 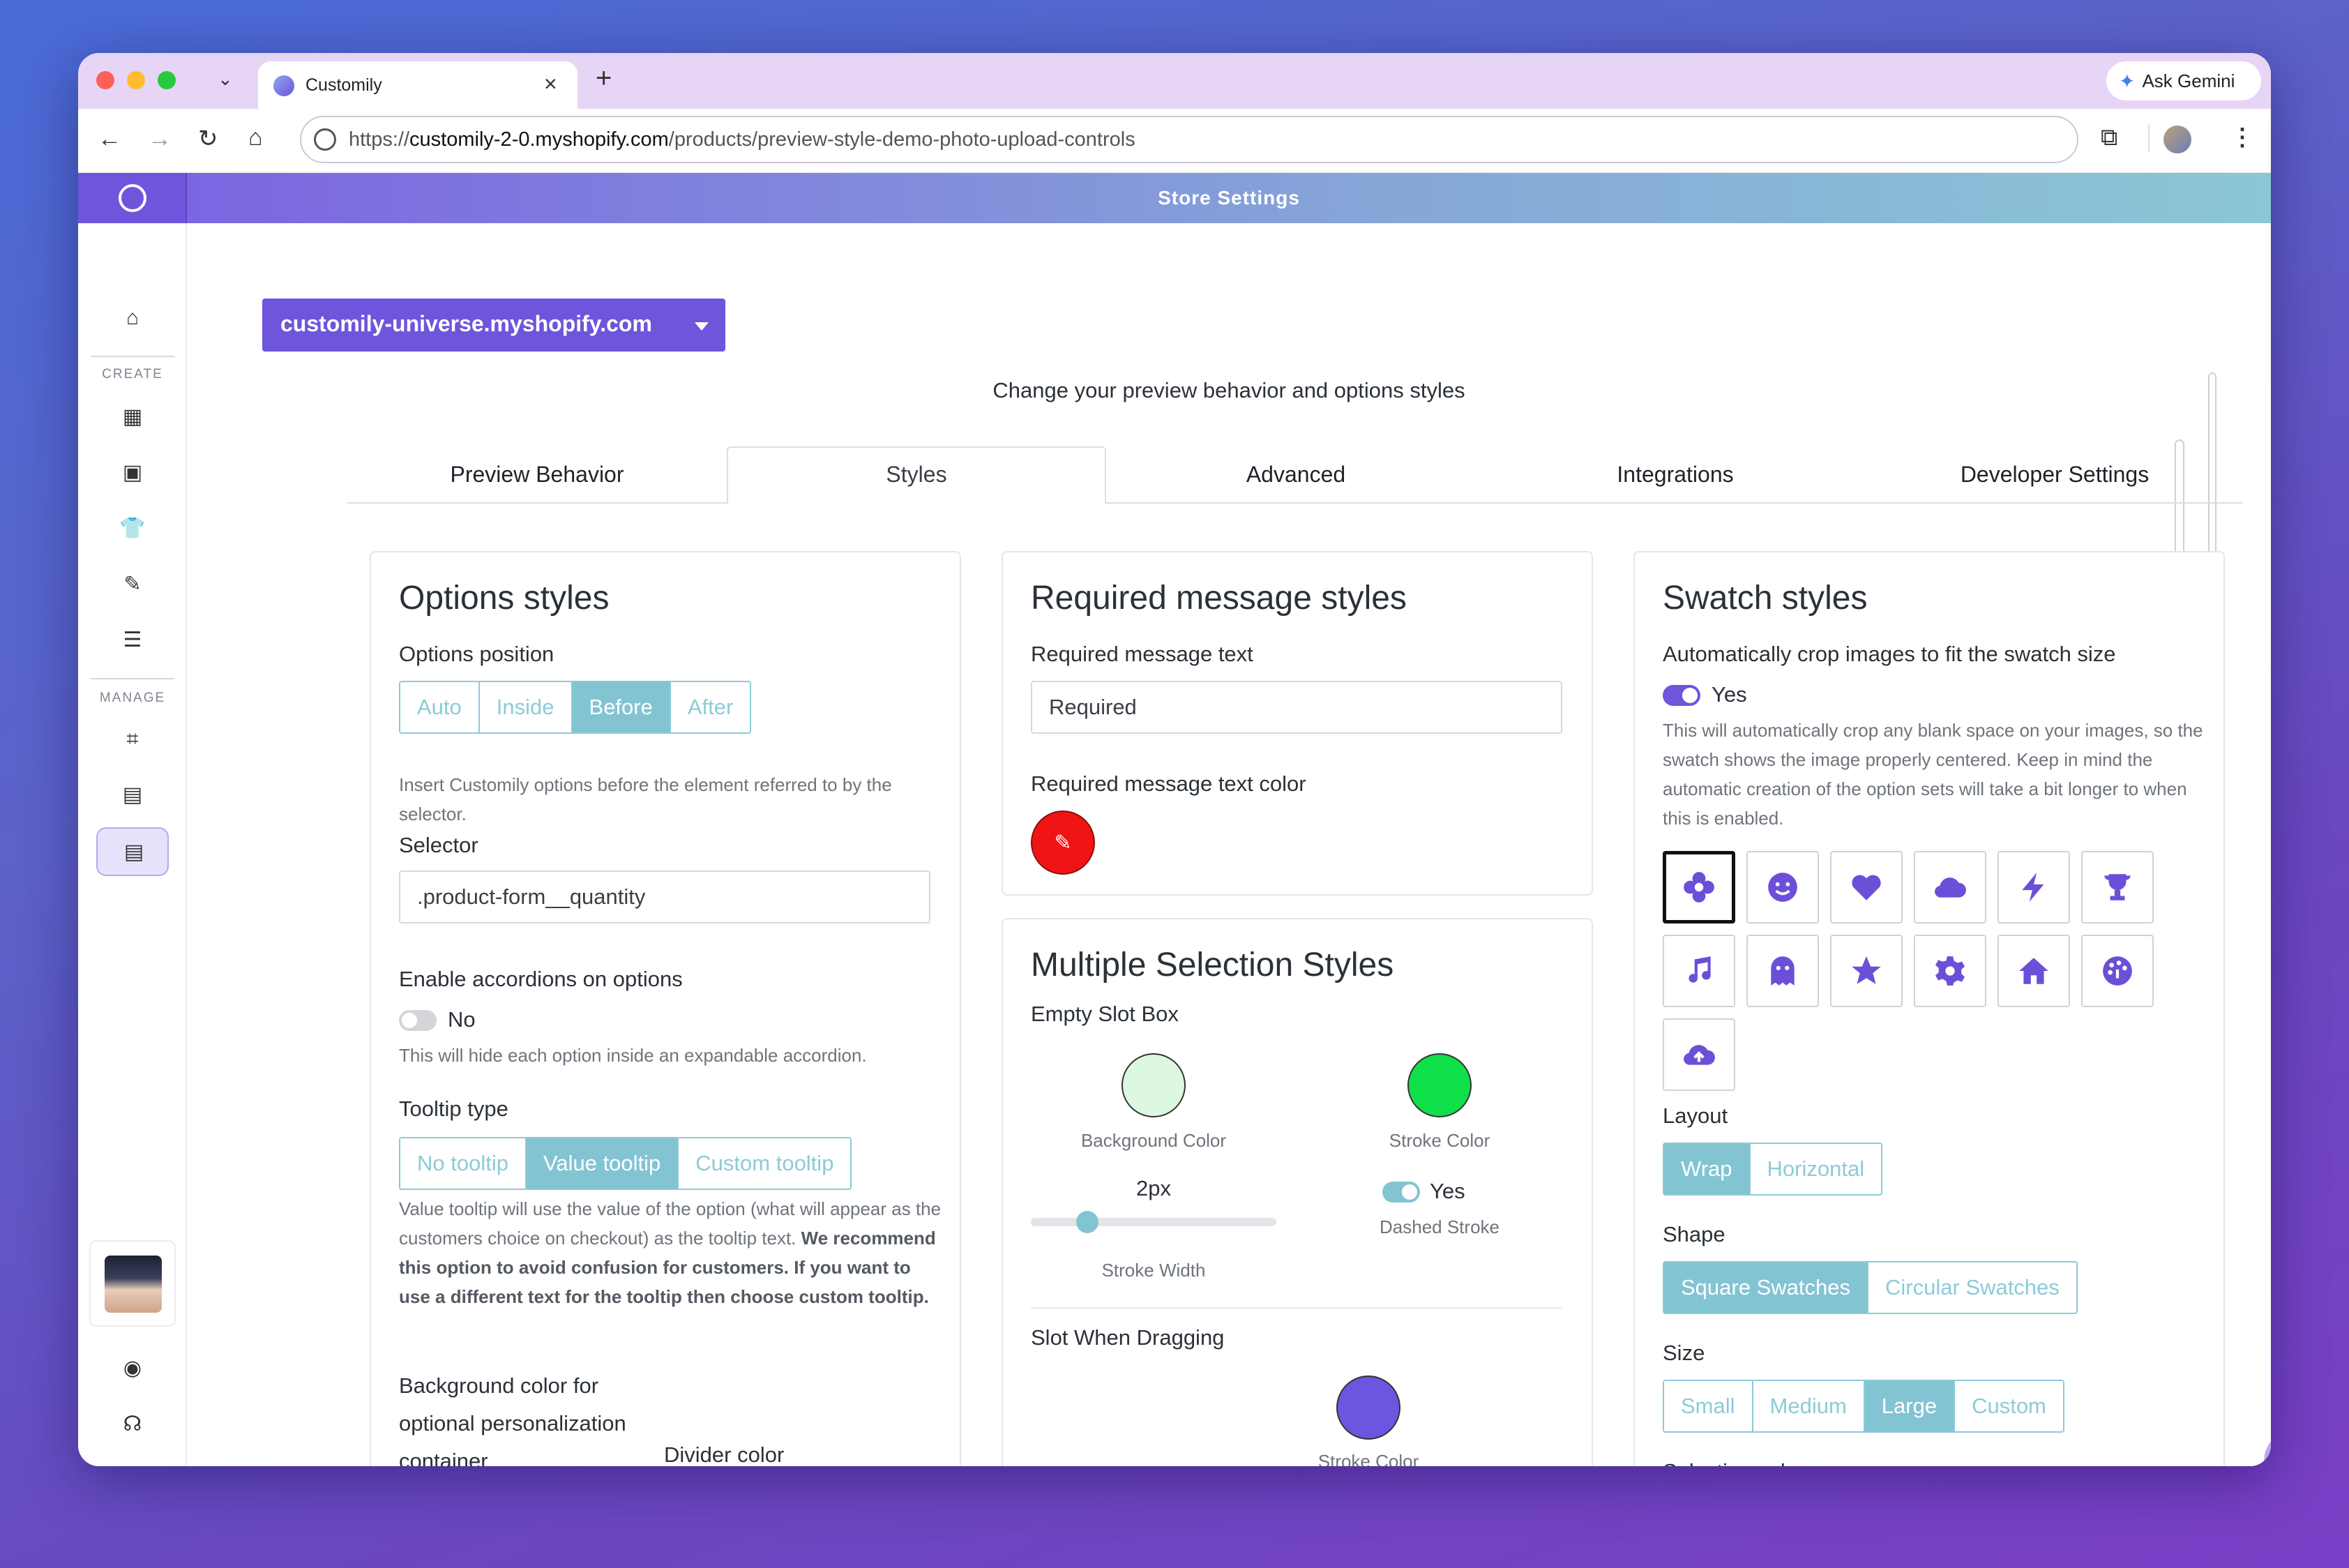 I want to click on list-icon: ☰, so click(x=132, y=640).